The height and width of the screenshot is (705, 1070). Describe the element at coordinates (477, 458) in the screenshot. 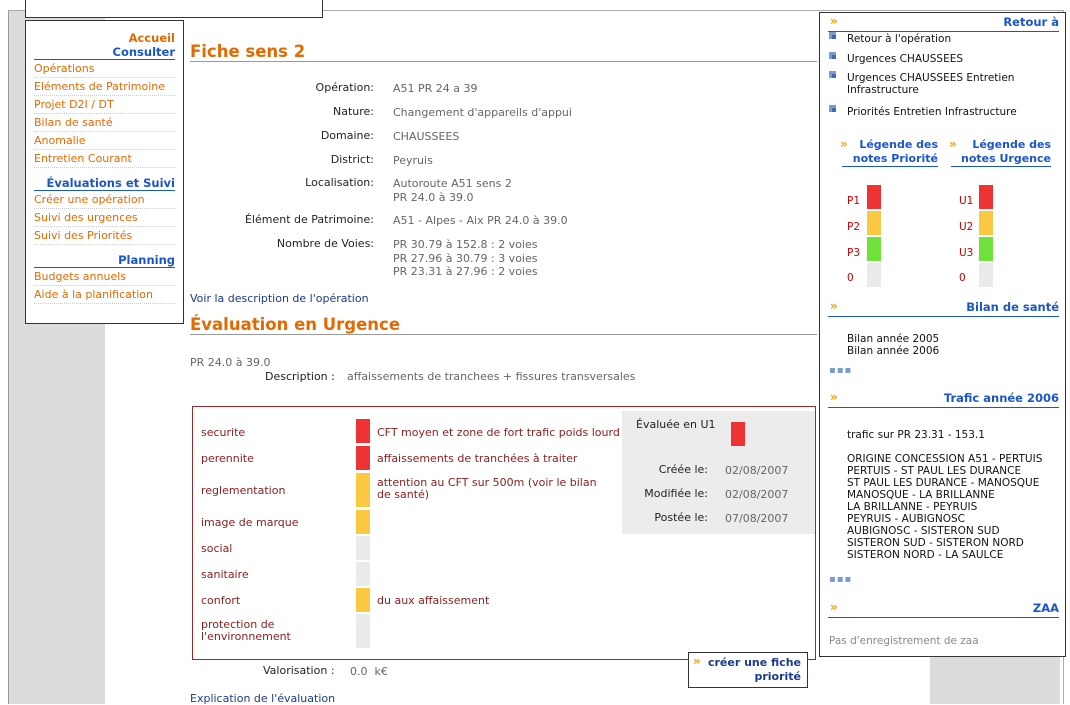

I see `comment-perennite: affaissements de tranchées à traiter` at that location.